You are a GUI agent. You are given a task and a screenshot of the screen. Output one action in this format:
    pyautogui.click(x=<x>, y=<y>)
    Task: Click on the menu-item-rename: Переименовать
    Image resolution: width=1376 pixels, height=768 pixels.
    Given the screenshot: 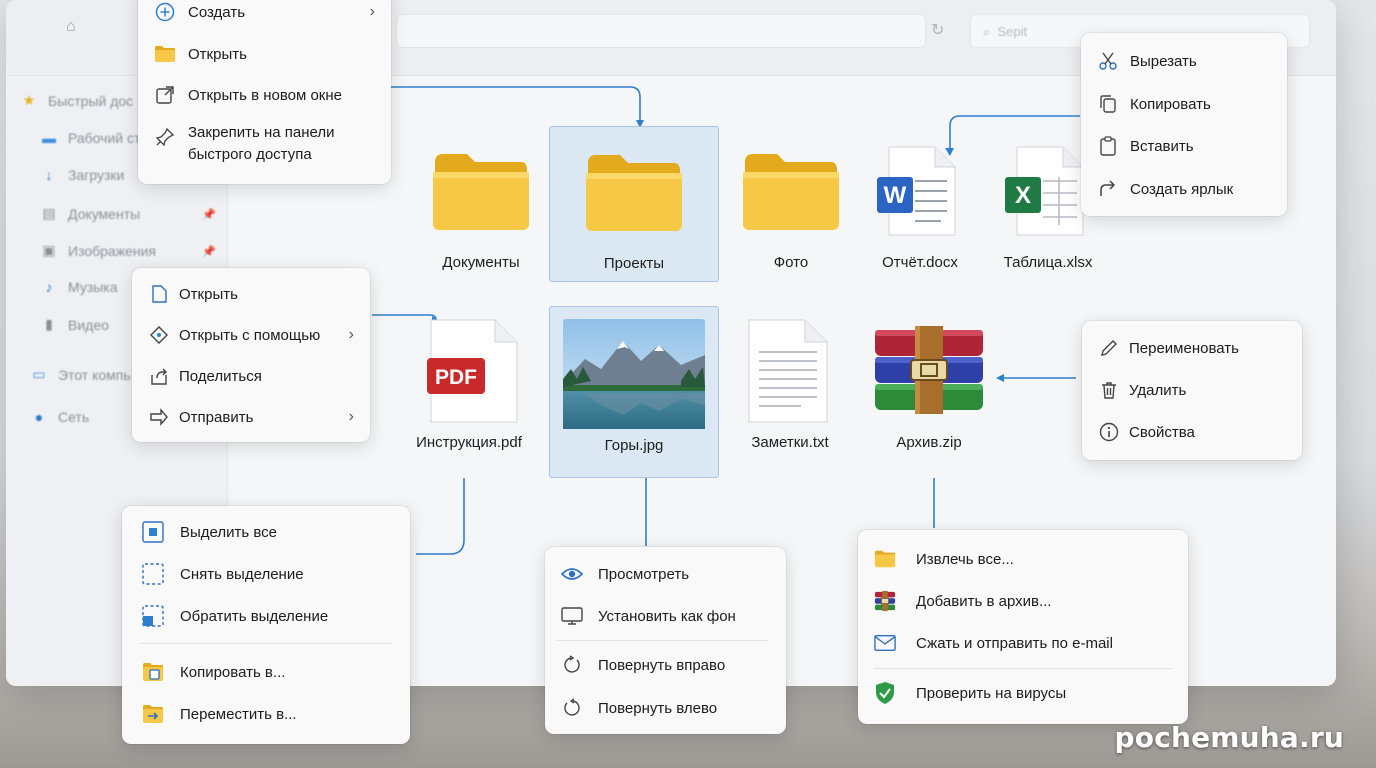 What is the action you would take?
    pyautogui.click(x=1192, y=348)
    